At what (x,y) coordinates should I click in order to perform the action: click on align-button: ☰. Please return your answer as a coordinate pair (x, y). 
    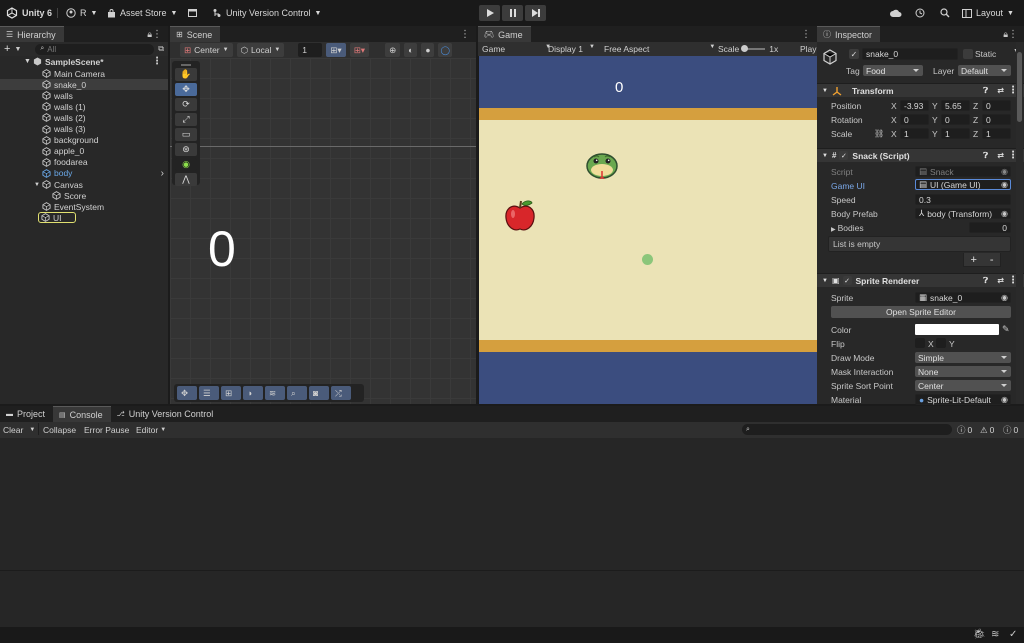
    Looking at the image, I should click on (209, 393).